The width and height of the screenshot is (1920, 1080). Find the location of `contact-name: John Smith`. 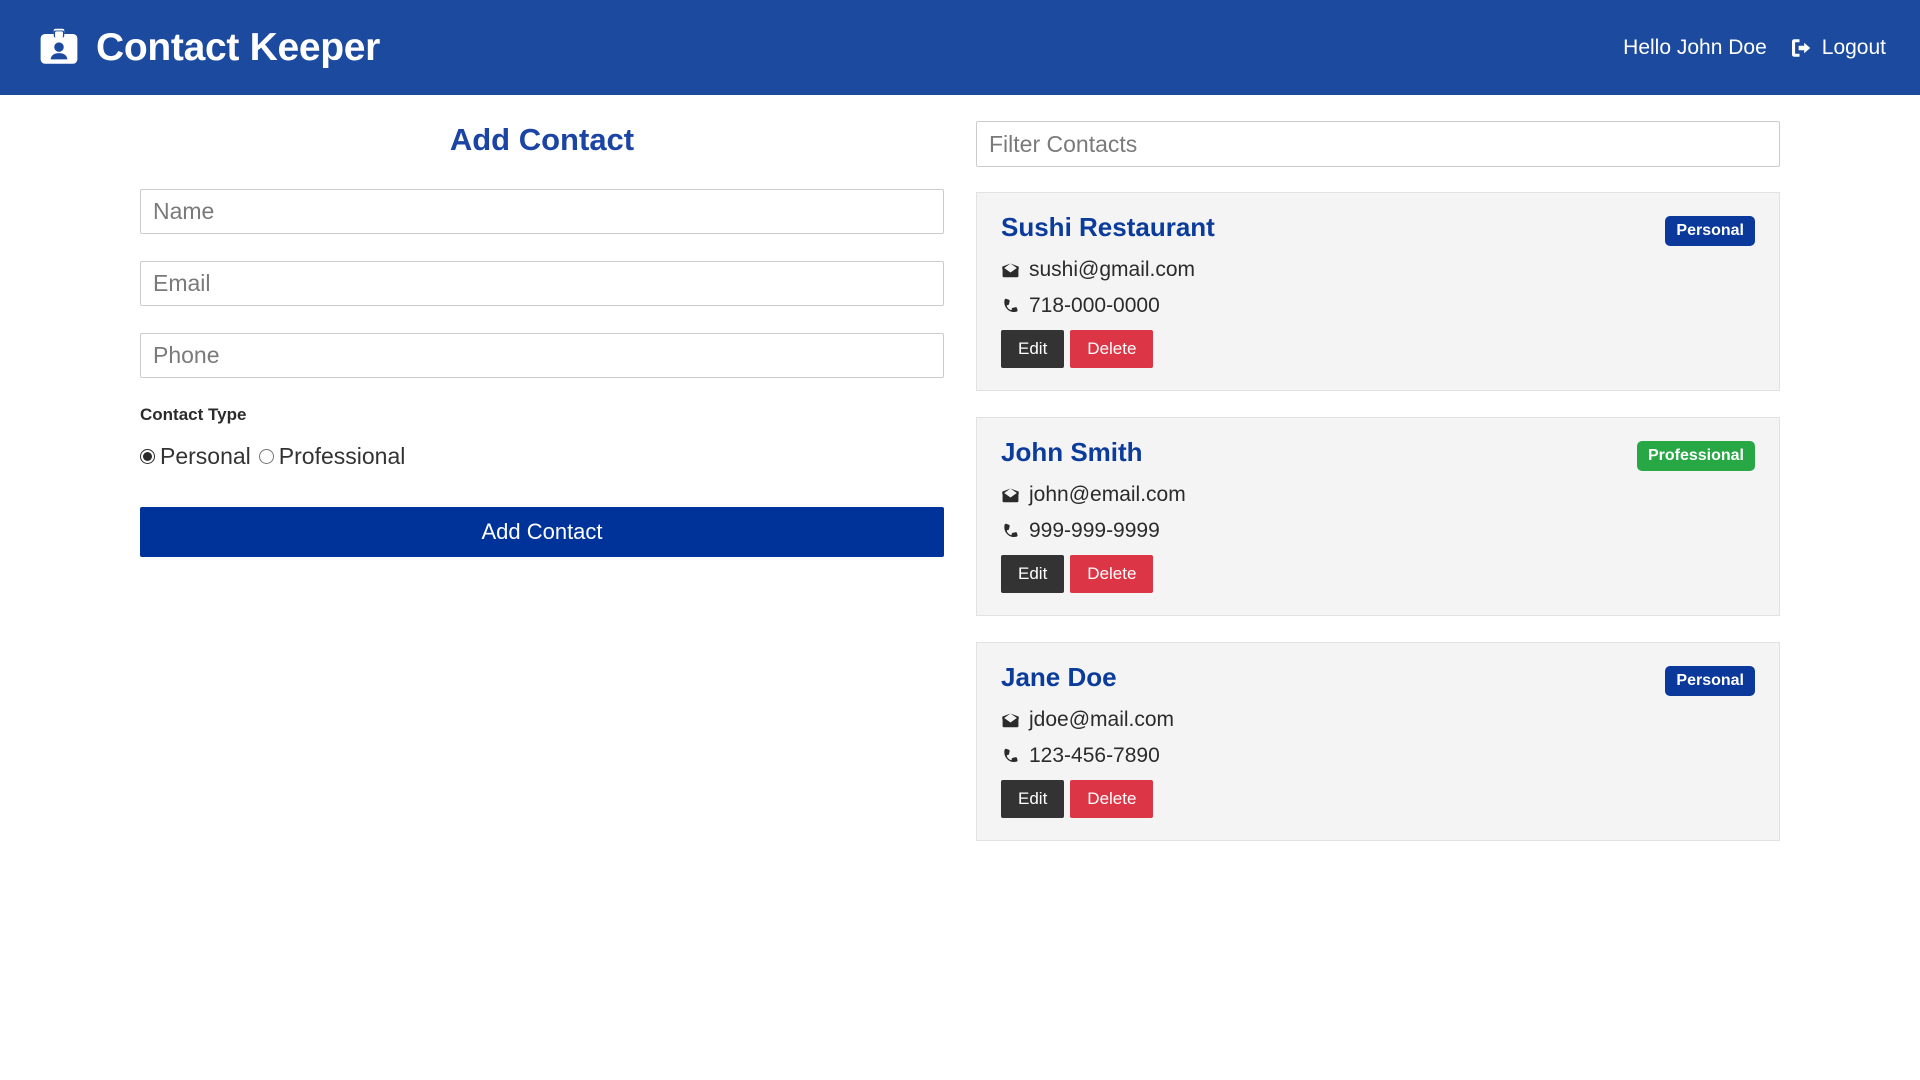

contact-name: John Smith is located at coordinates (1072, 452).